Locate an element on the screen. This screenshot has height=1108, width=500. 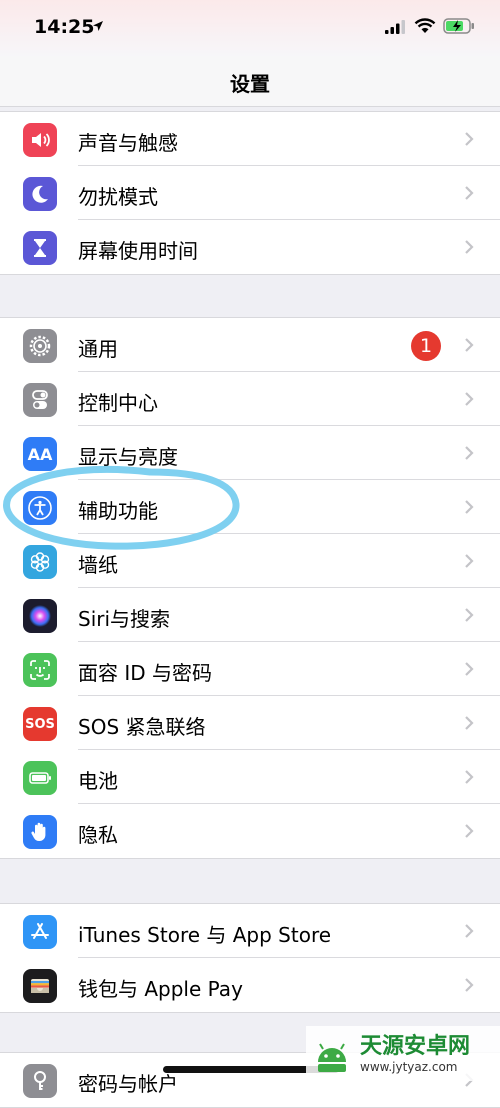
hourglass-icon is located at coordinates (40, 248).